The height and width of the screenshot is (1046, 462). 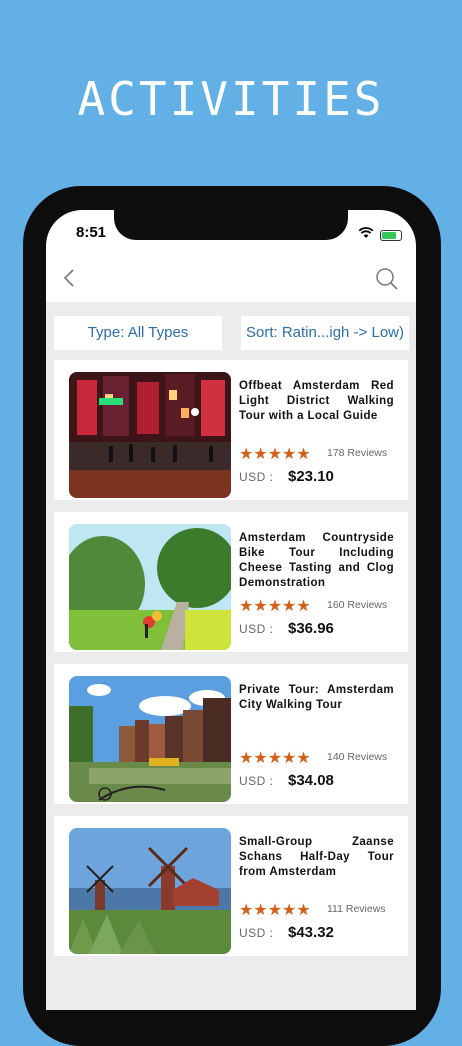 I want to click on price-row: USD : $34.08, so click(x=319, y=782).